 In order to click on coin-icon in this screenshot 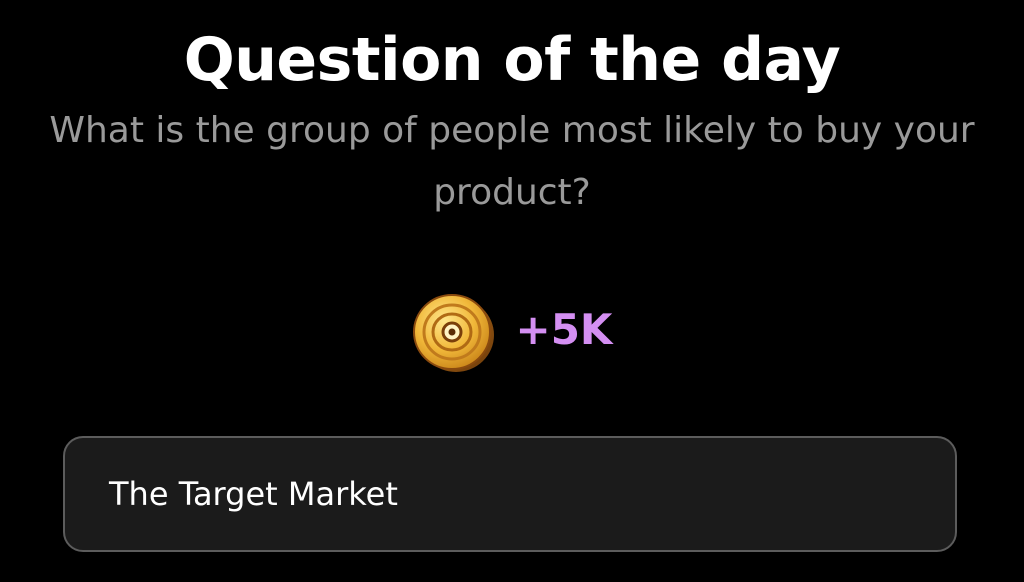, I will do `click(453, 333)`.